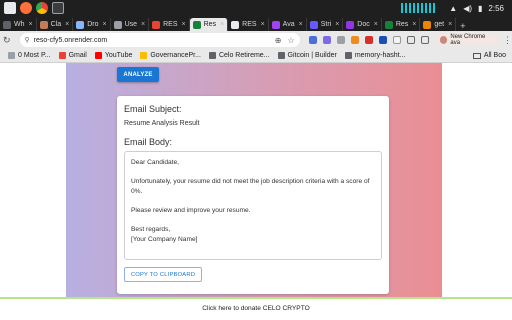 The image size is (512, 320). I want to click on analyze-button: ANALYZE, so click(138, 74).